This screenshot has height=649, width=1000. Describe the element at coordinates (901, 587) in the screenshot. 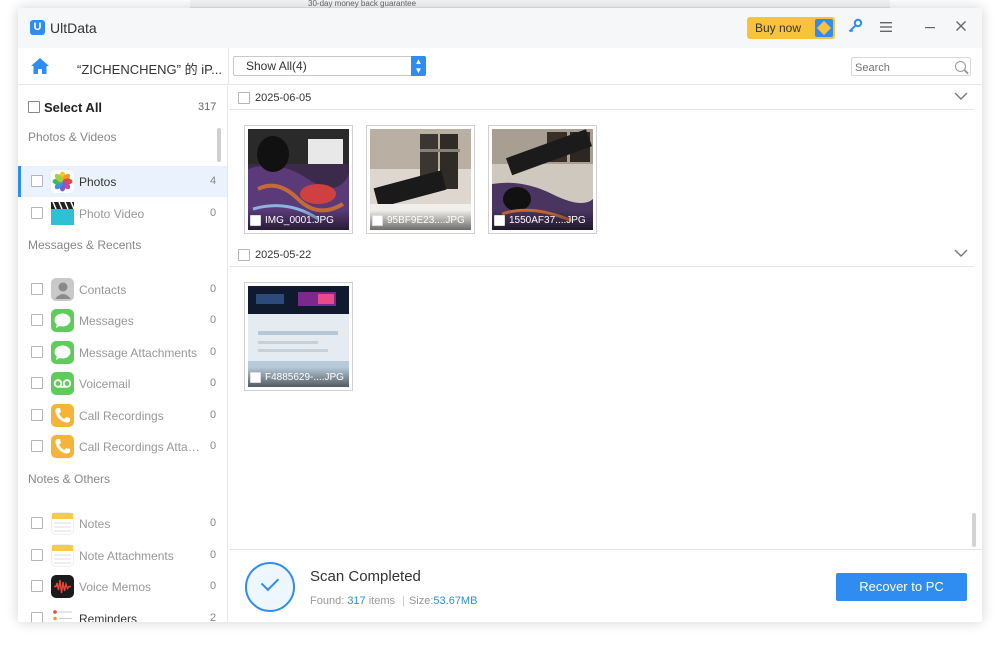

I see `recover-to-pc-button: Recover to PC` at that location.